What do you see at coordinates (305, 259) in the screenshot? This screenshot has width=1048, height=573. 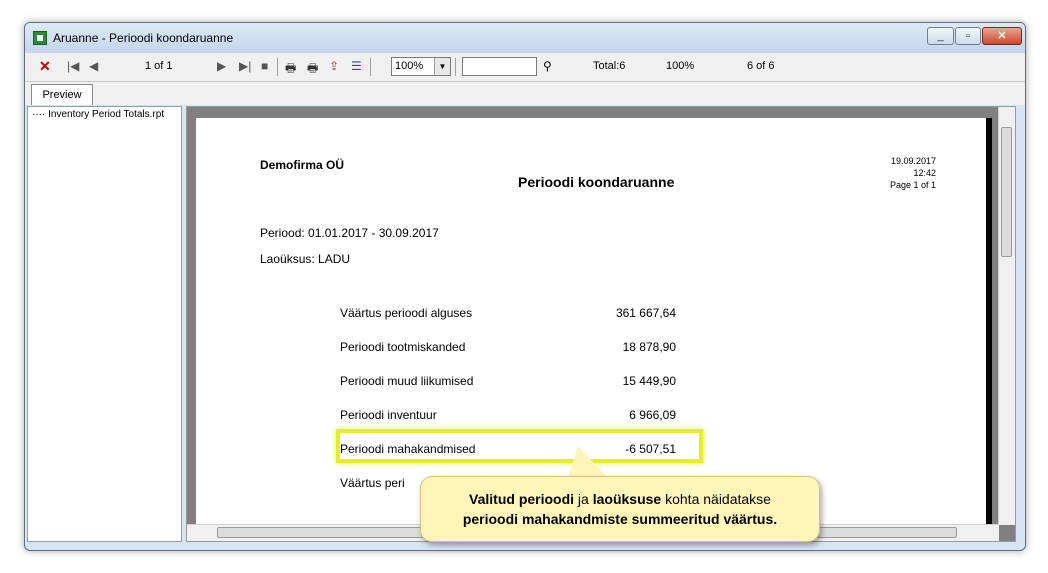 I see `warehouse-line: Laoüksus: LADU` at bounding box center [305, 259].